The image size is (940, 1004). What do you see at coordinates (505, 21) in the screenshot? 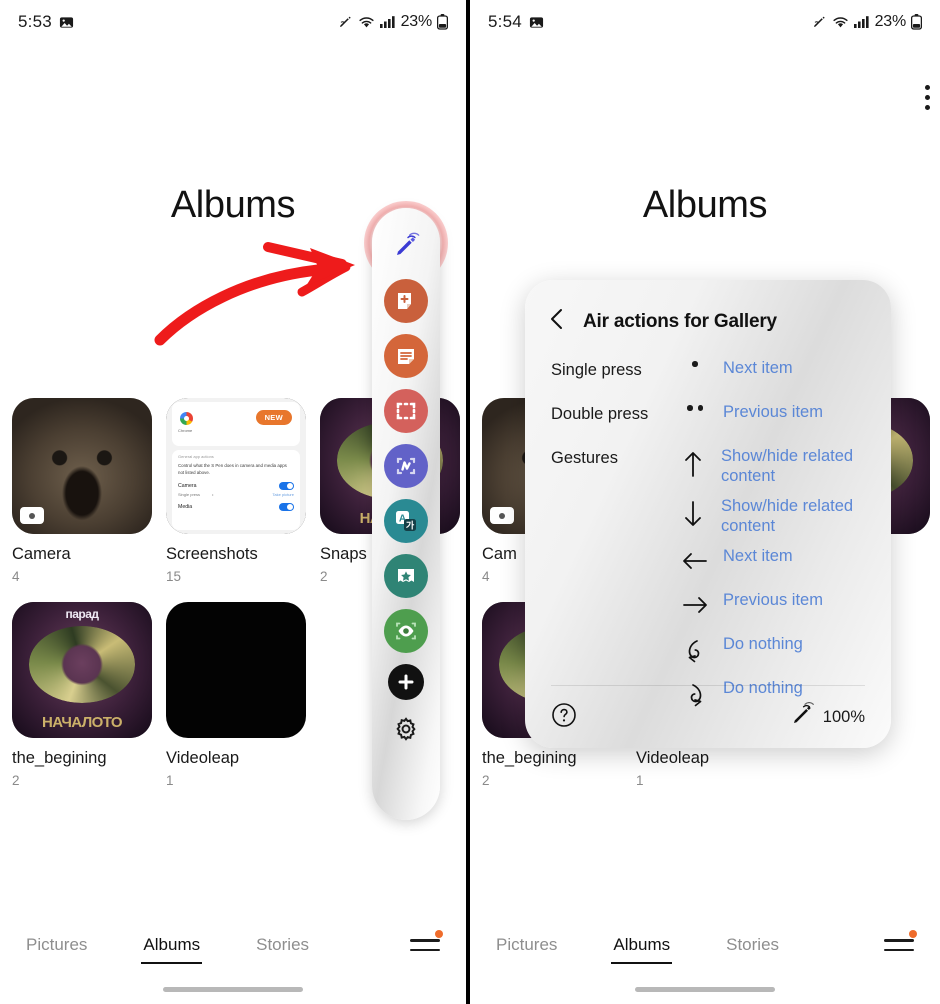
I see `status-time: 5:54` at bounding box center [505, 21].